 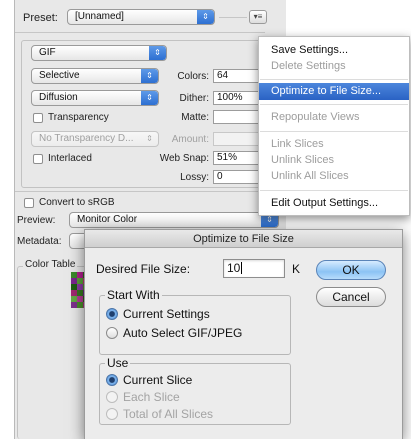 I want to click on current-slice-label: Current Slice, so click(x=158, y=380).